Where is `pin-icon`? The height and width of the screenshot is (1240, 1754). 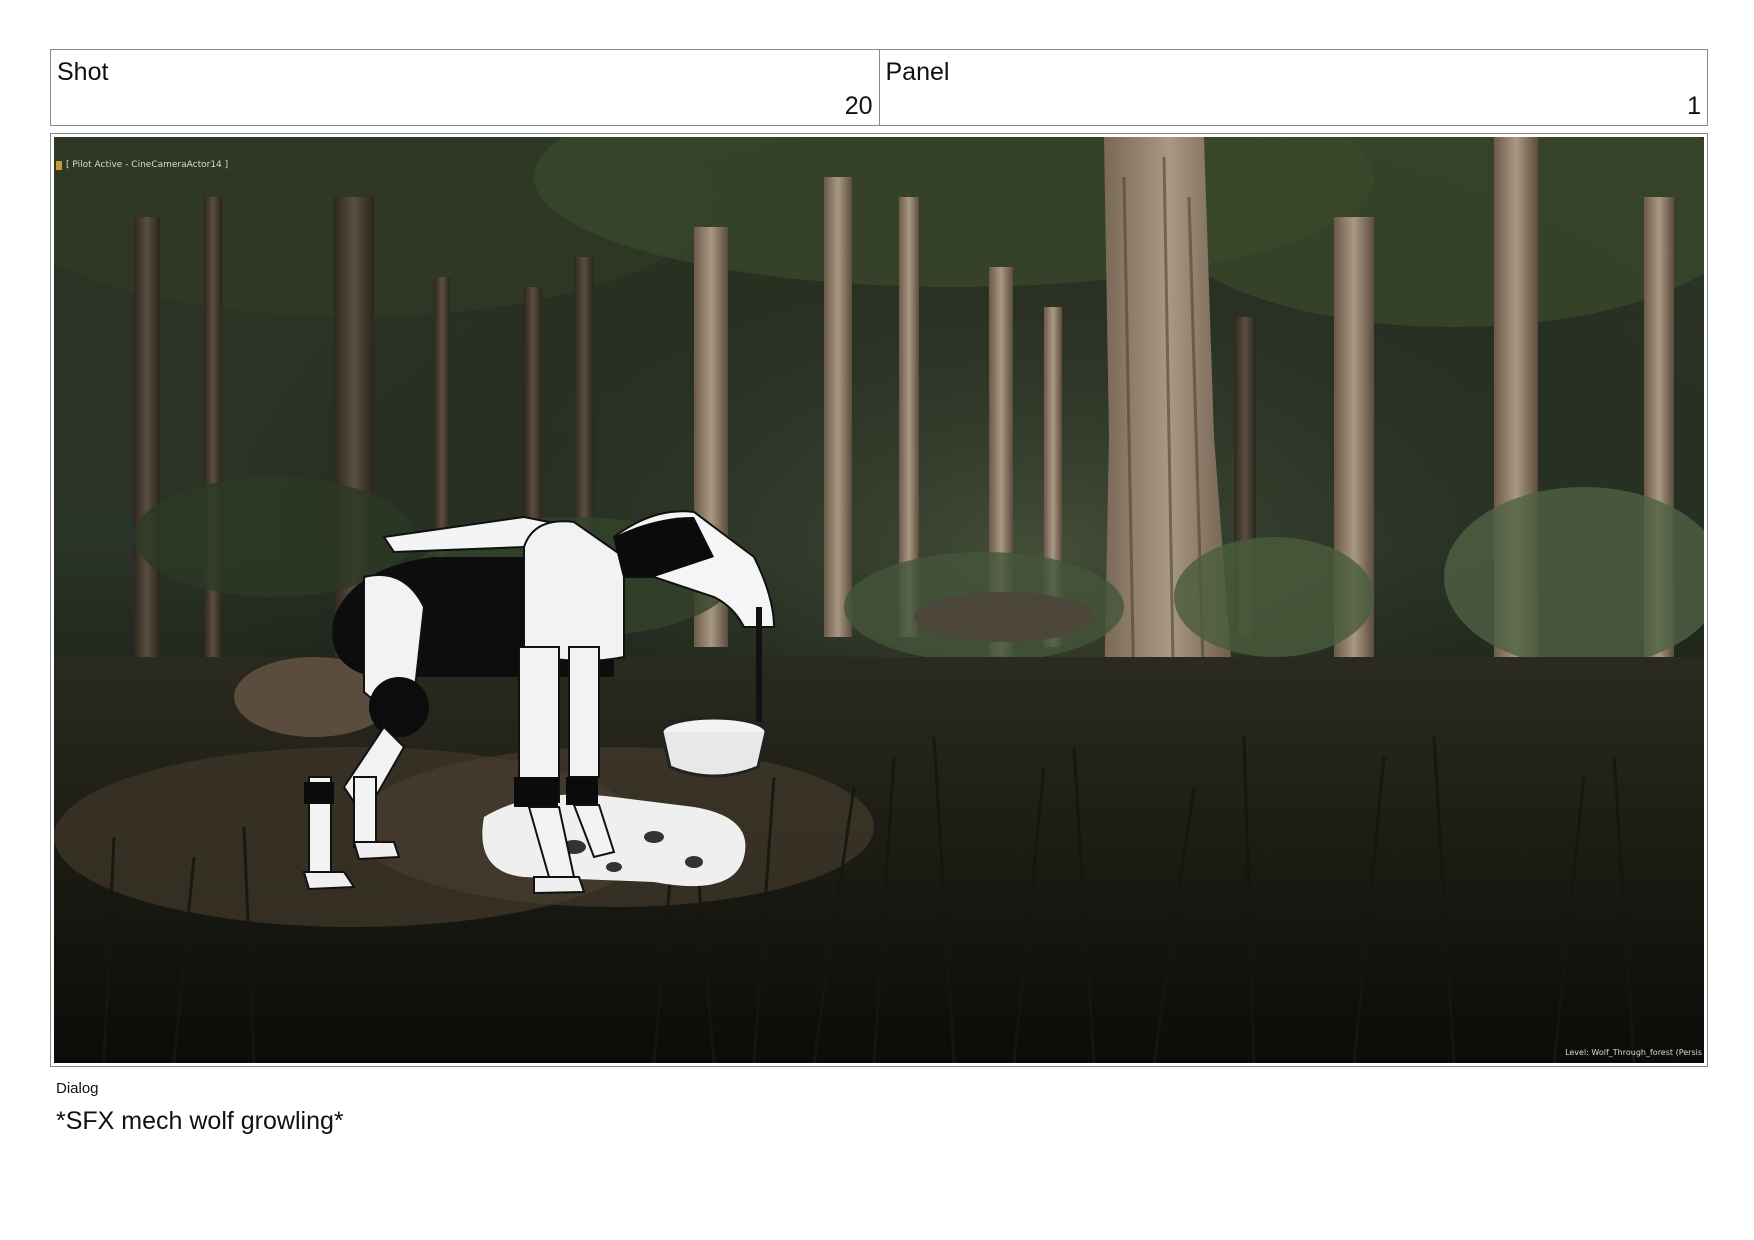 pin-icon is located at coordinates (59, 165).